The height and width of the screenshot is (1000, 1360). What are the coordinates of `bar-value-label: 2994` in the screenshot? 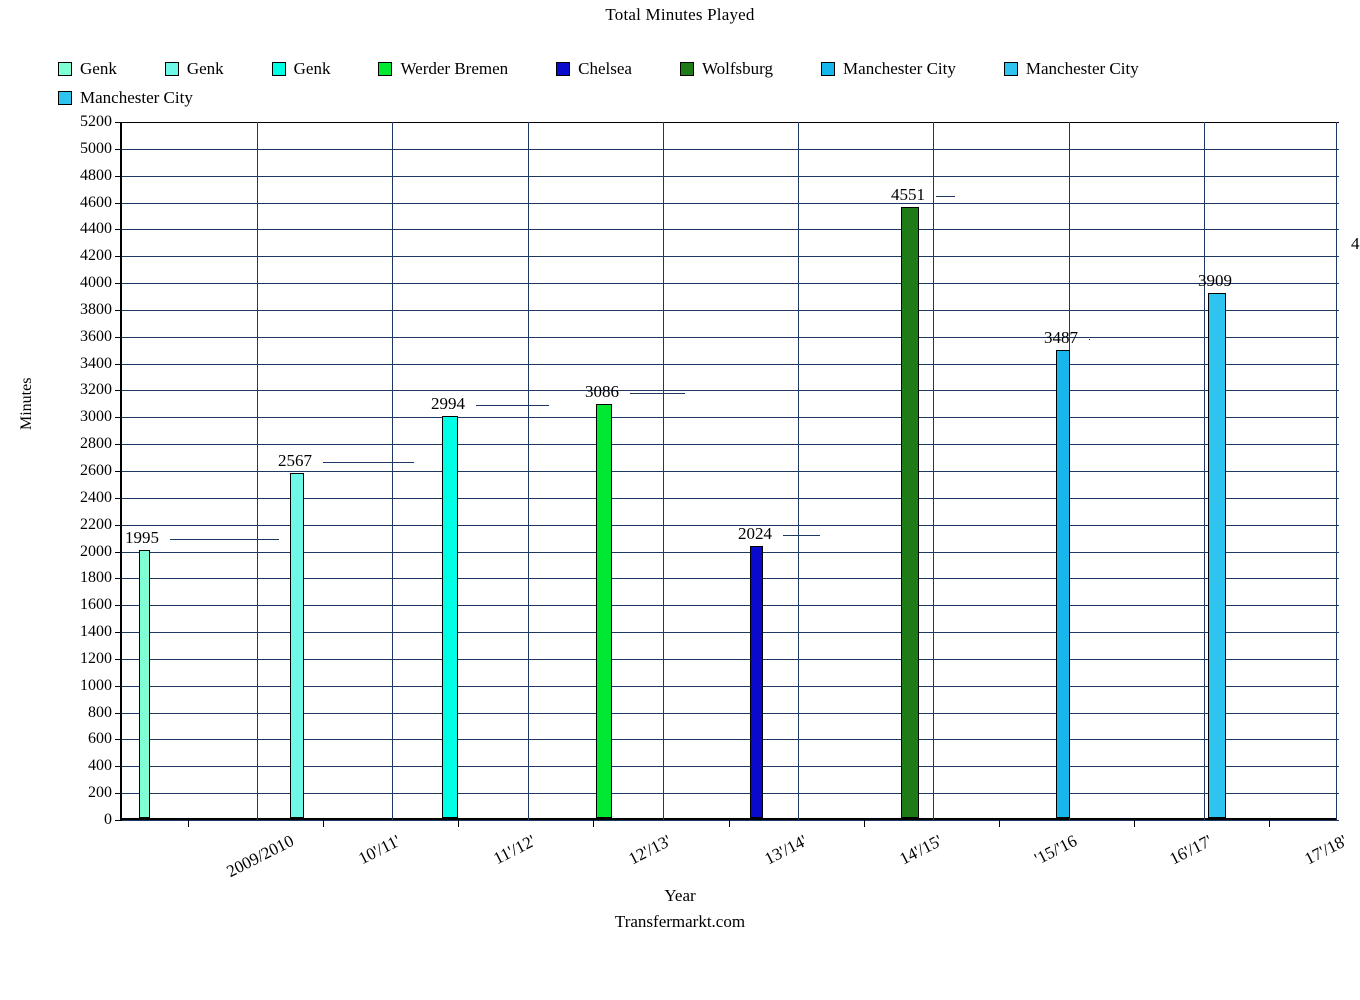 It's located at (448, 403).